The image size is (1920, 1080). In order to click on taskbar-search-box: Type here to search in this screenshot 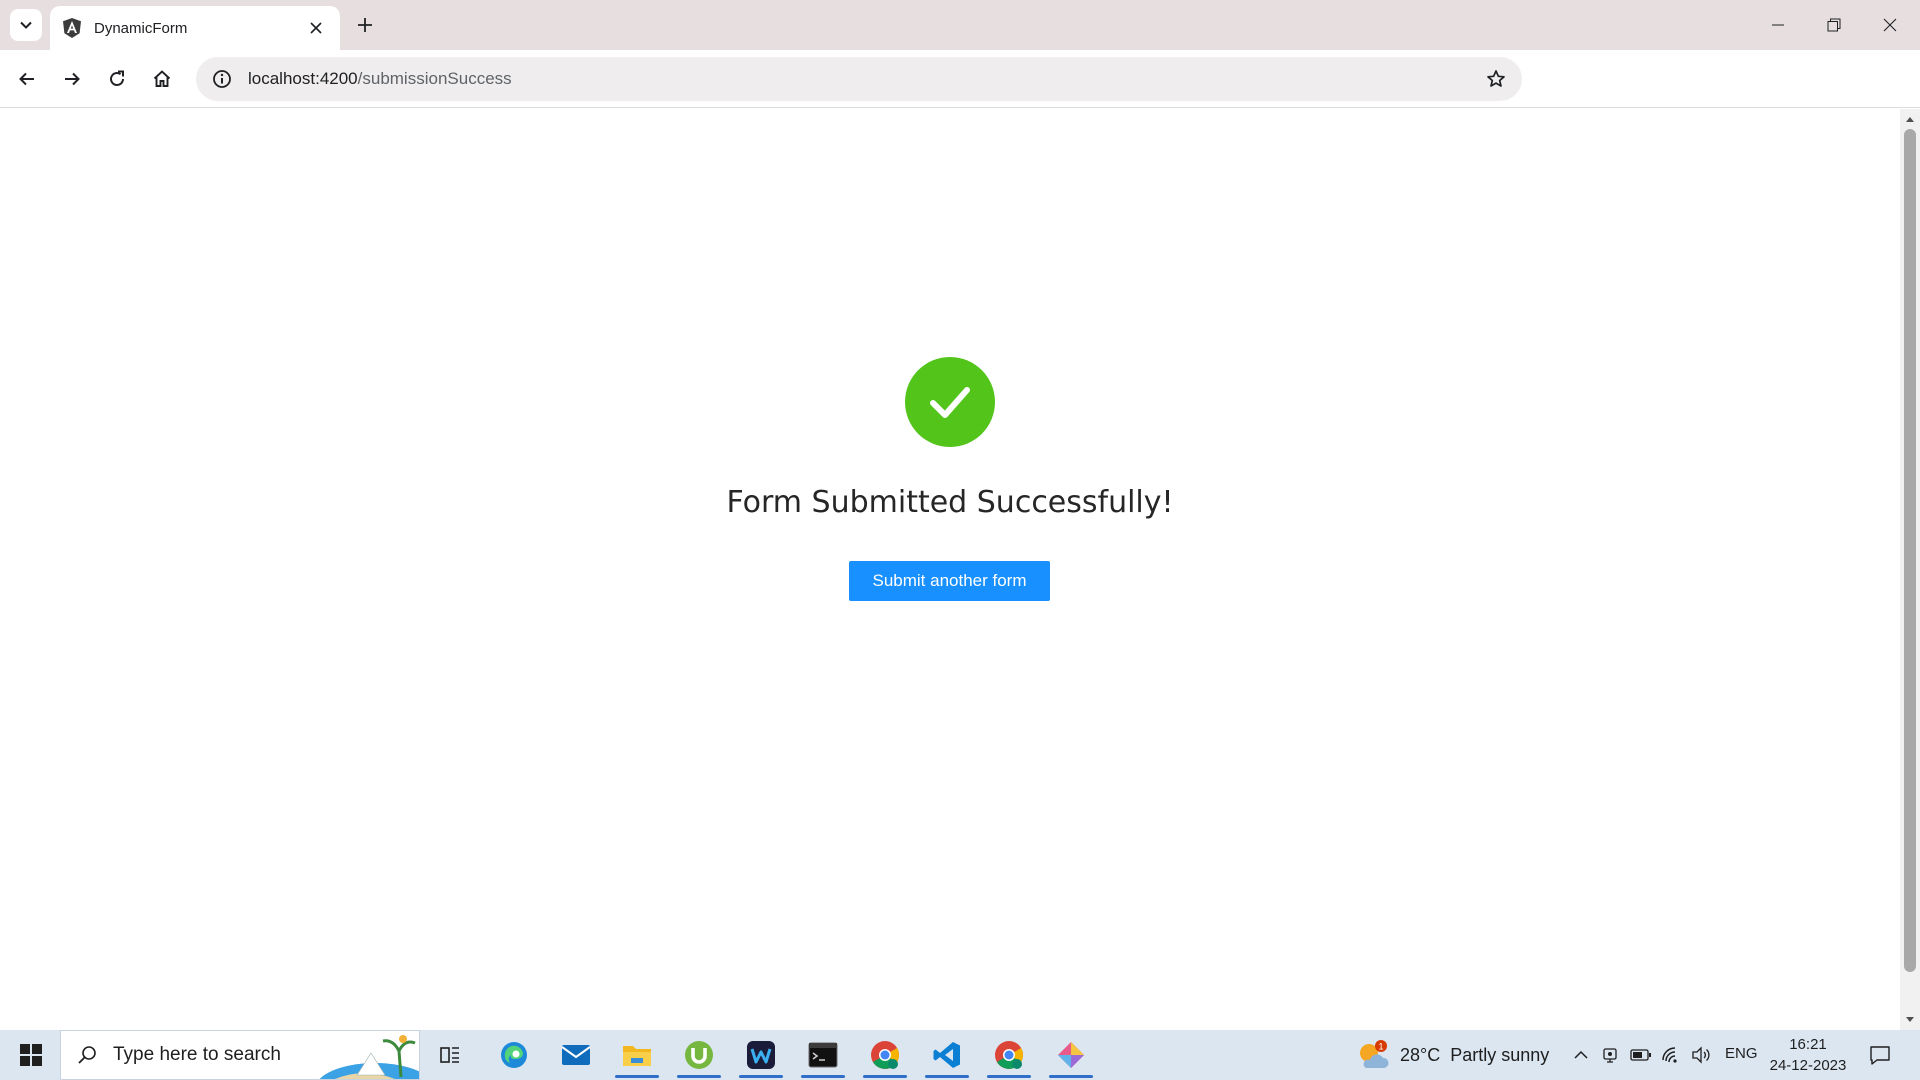, I will do `click(240, 1055)`.